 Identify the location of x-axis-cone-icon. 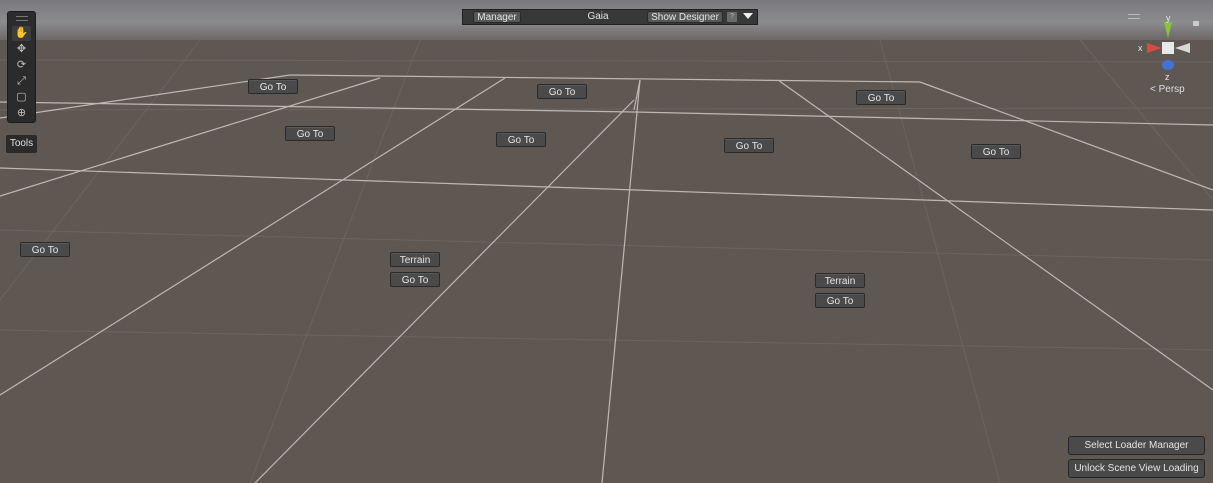
(1154, 48).